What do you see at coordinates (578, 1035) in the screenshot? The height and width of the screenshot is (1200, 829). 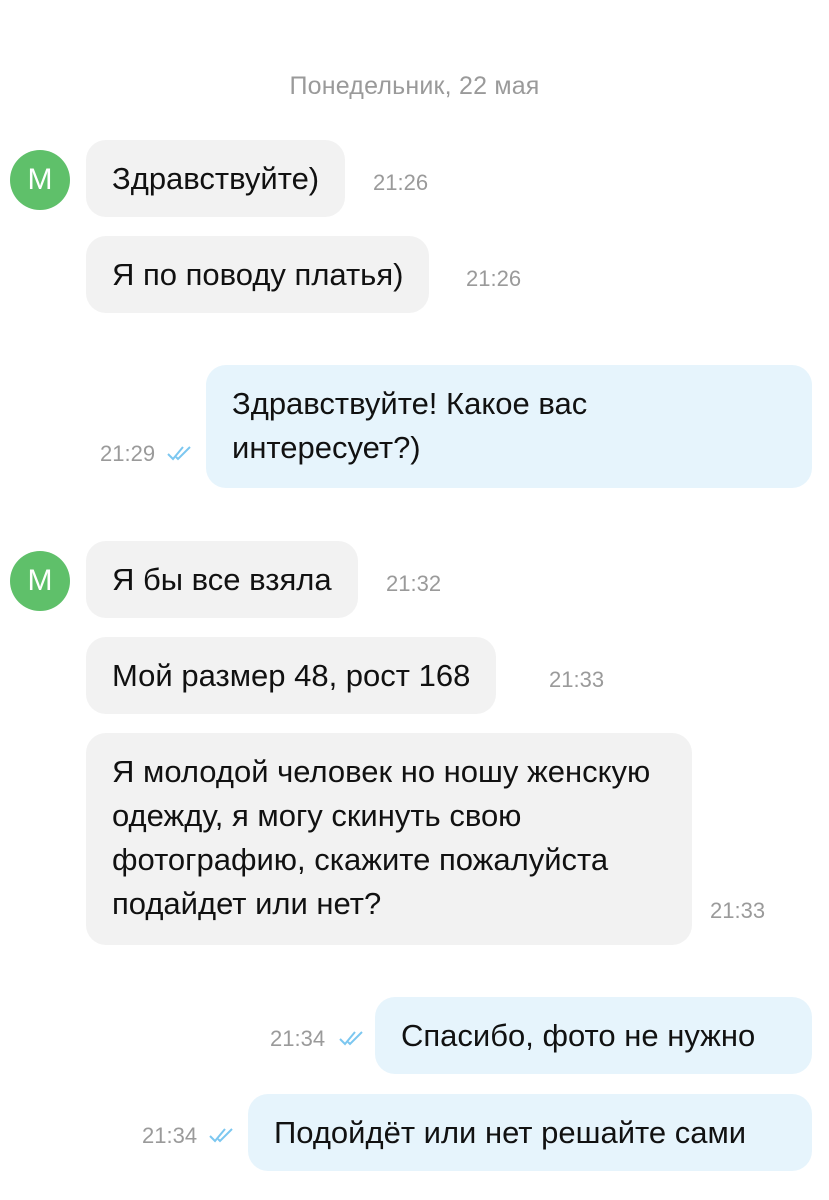 I see `message-text: Спасибо, фото не нужно` at bounding box center [578, 1035].